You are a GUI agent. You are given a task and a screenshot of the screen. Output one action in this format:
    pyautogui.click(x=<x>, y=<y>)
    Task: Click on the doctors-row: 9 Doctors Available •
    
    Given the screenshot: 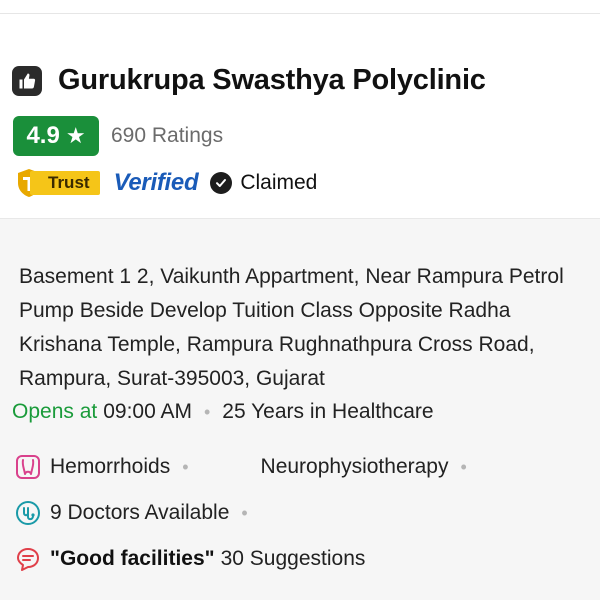 What is the action you would take?
    pyautogui.click(x=137, y=513)
    